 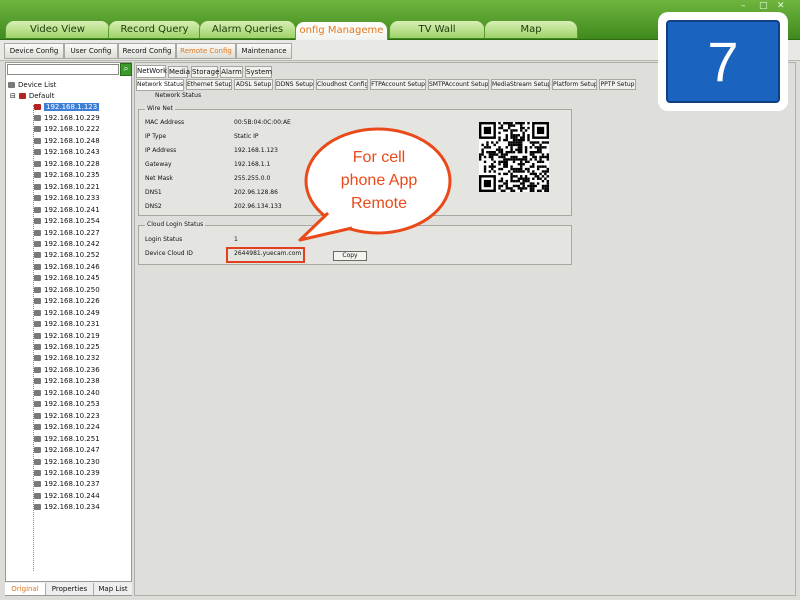 I want to click on tab-mediastream-setup: MediaStream Setup, so click(x=520, y=84).